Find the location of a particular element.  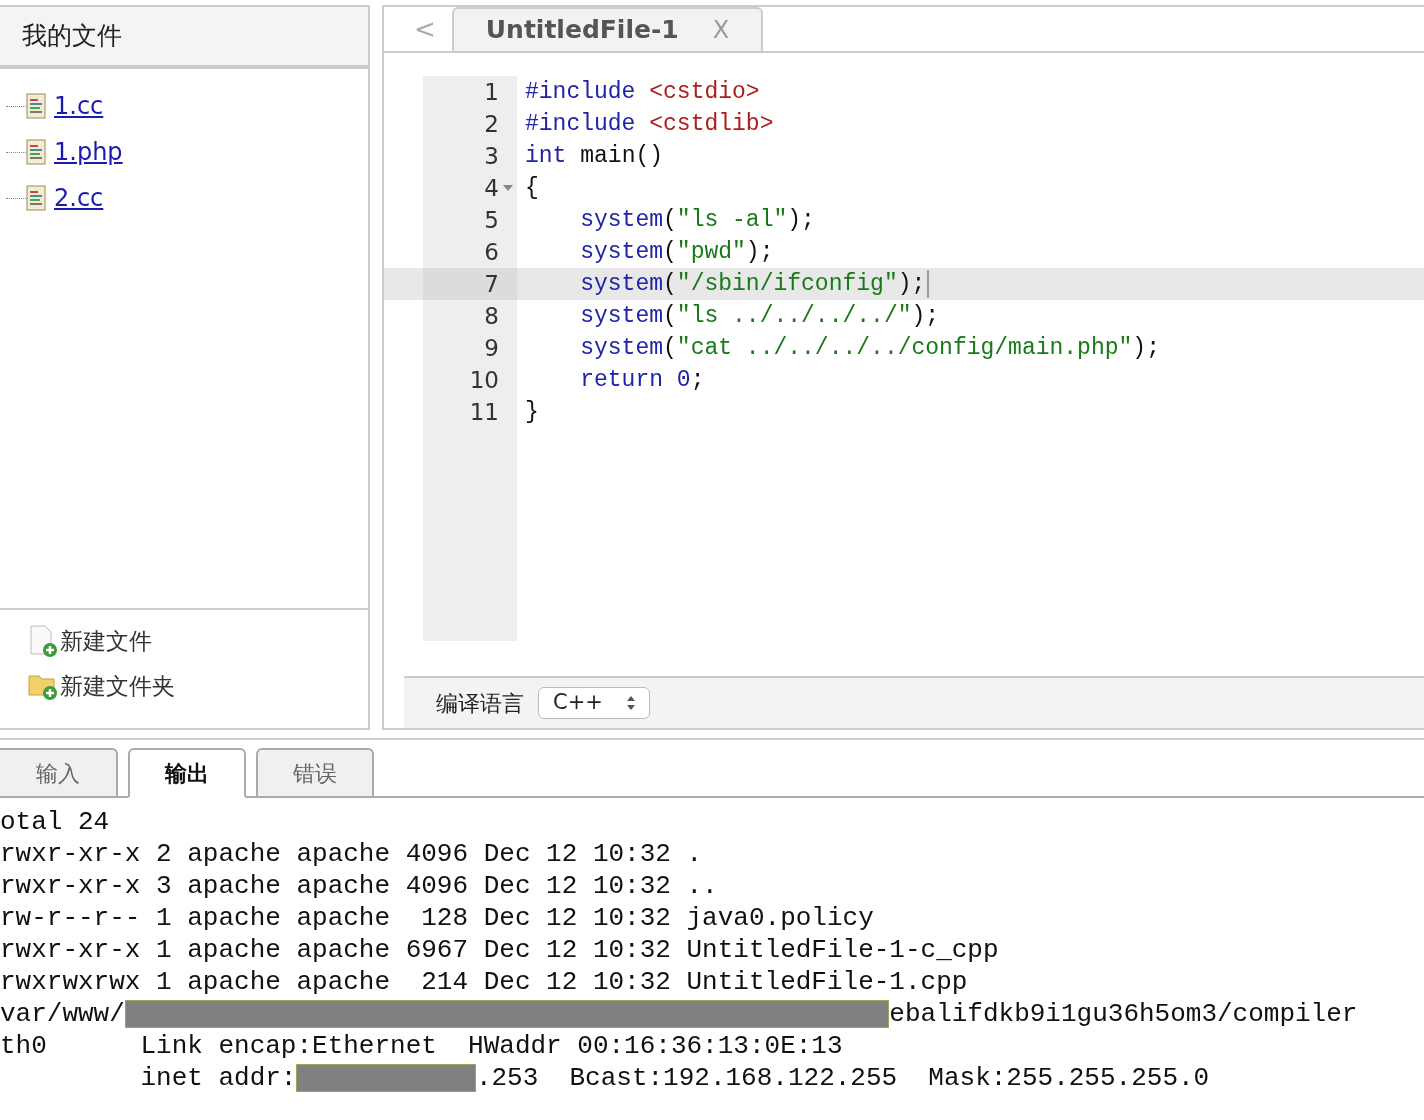

text-cursor is located at coordinates (928, 284).